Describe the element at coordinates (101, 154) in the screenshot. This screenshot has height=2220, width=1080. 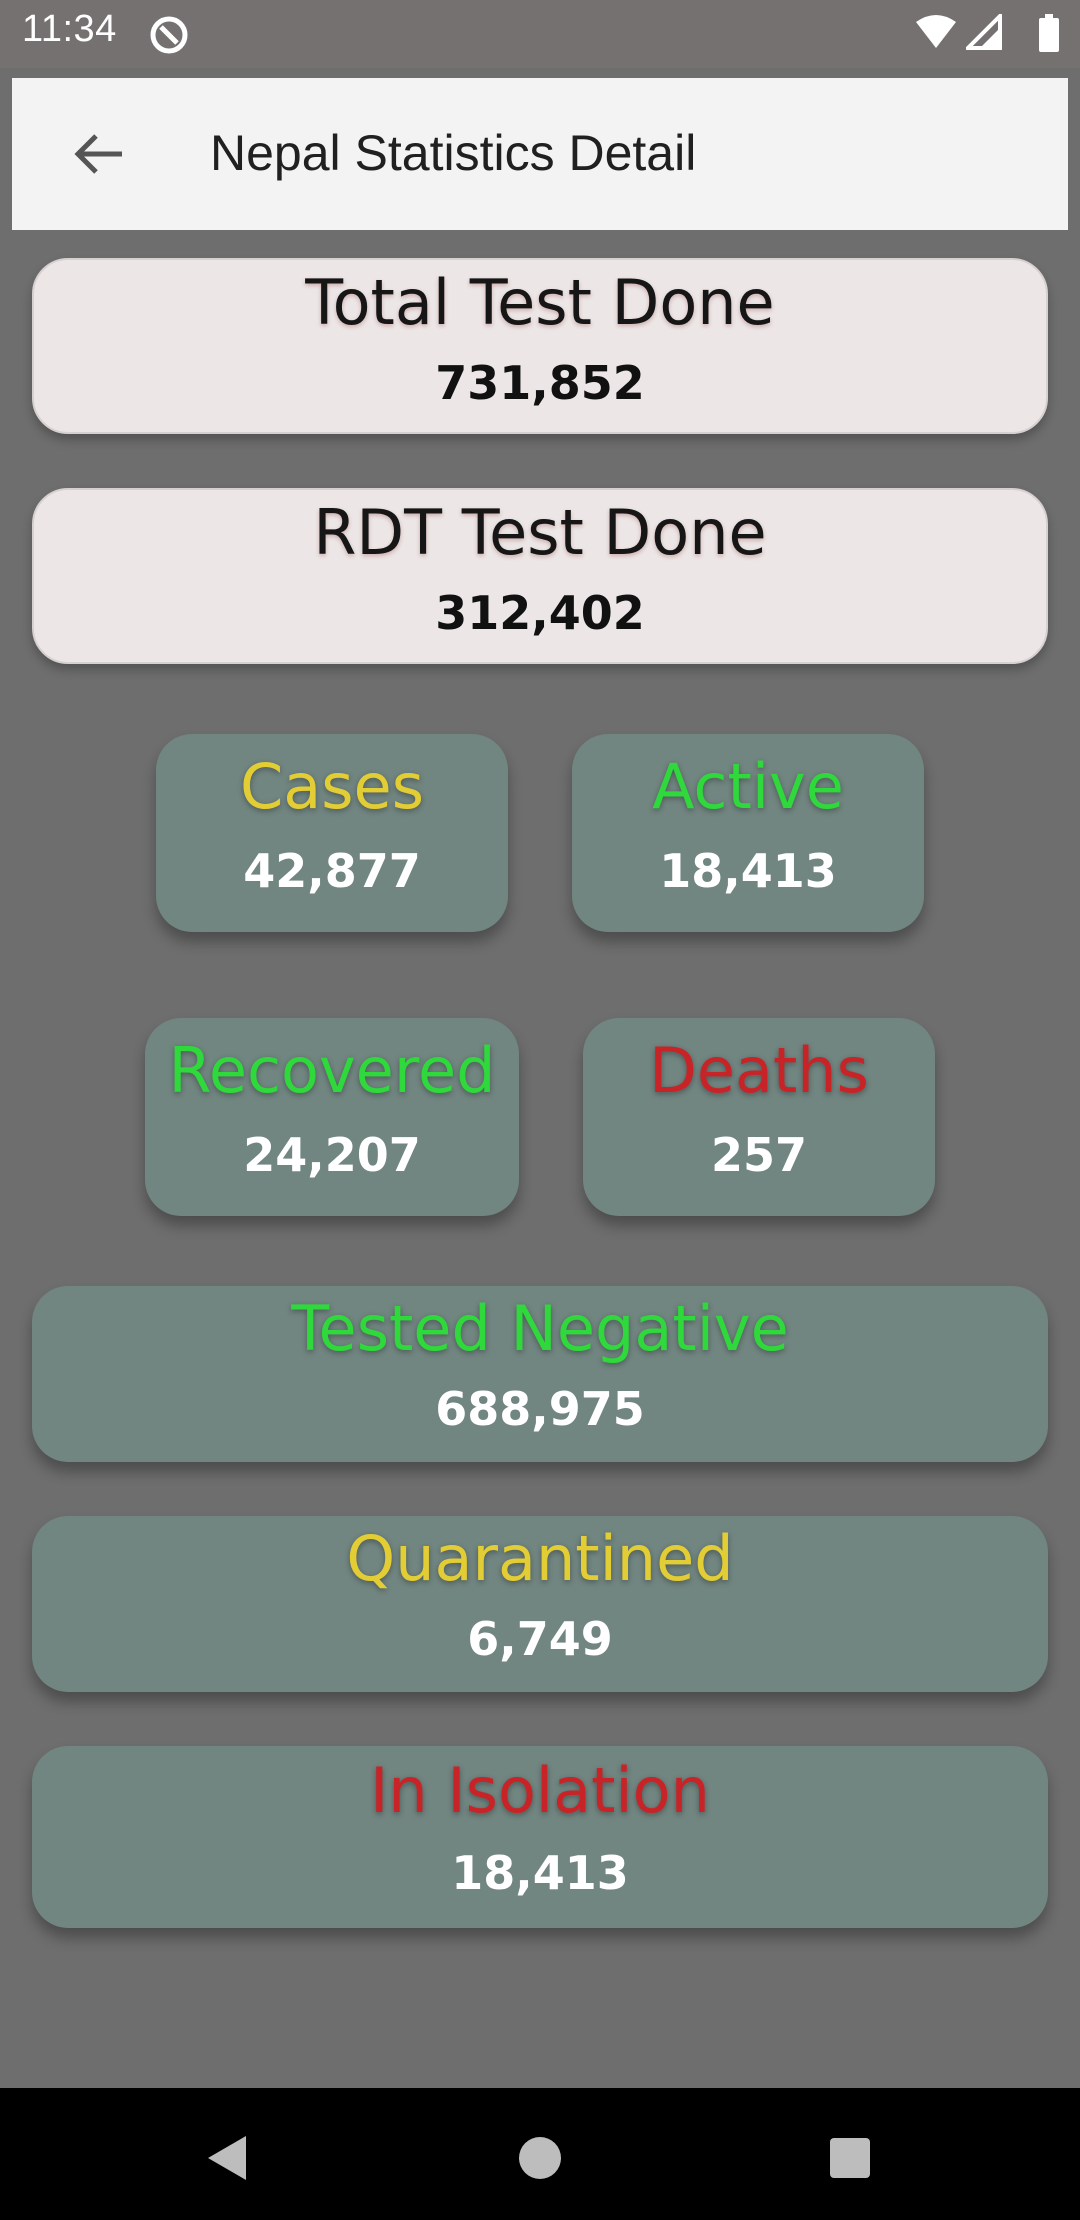
I see `arrow-back-icon` at that location.